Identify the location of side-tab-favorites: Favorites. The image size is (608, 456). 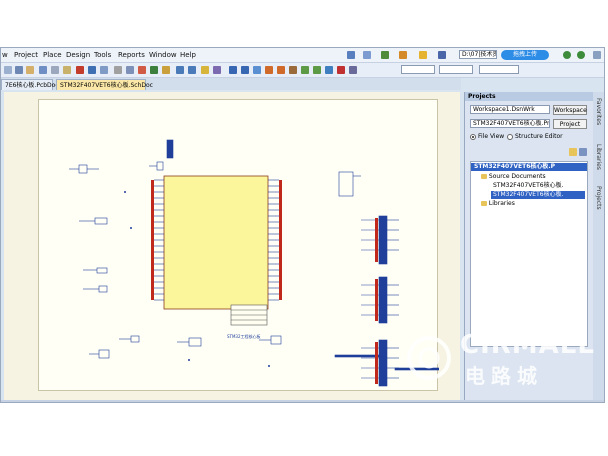
(598, 111).